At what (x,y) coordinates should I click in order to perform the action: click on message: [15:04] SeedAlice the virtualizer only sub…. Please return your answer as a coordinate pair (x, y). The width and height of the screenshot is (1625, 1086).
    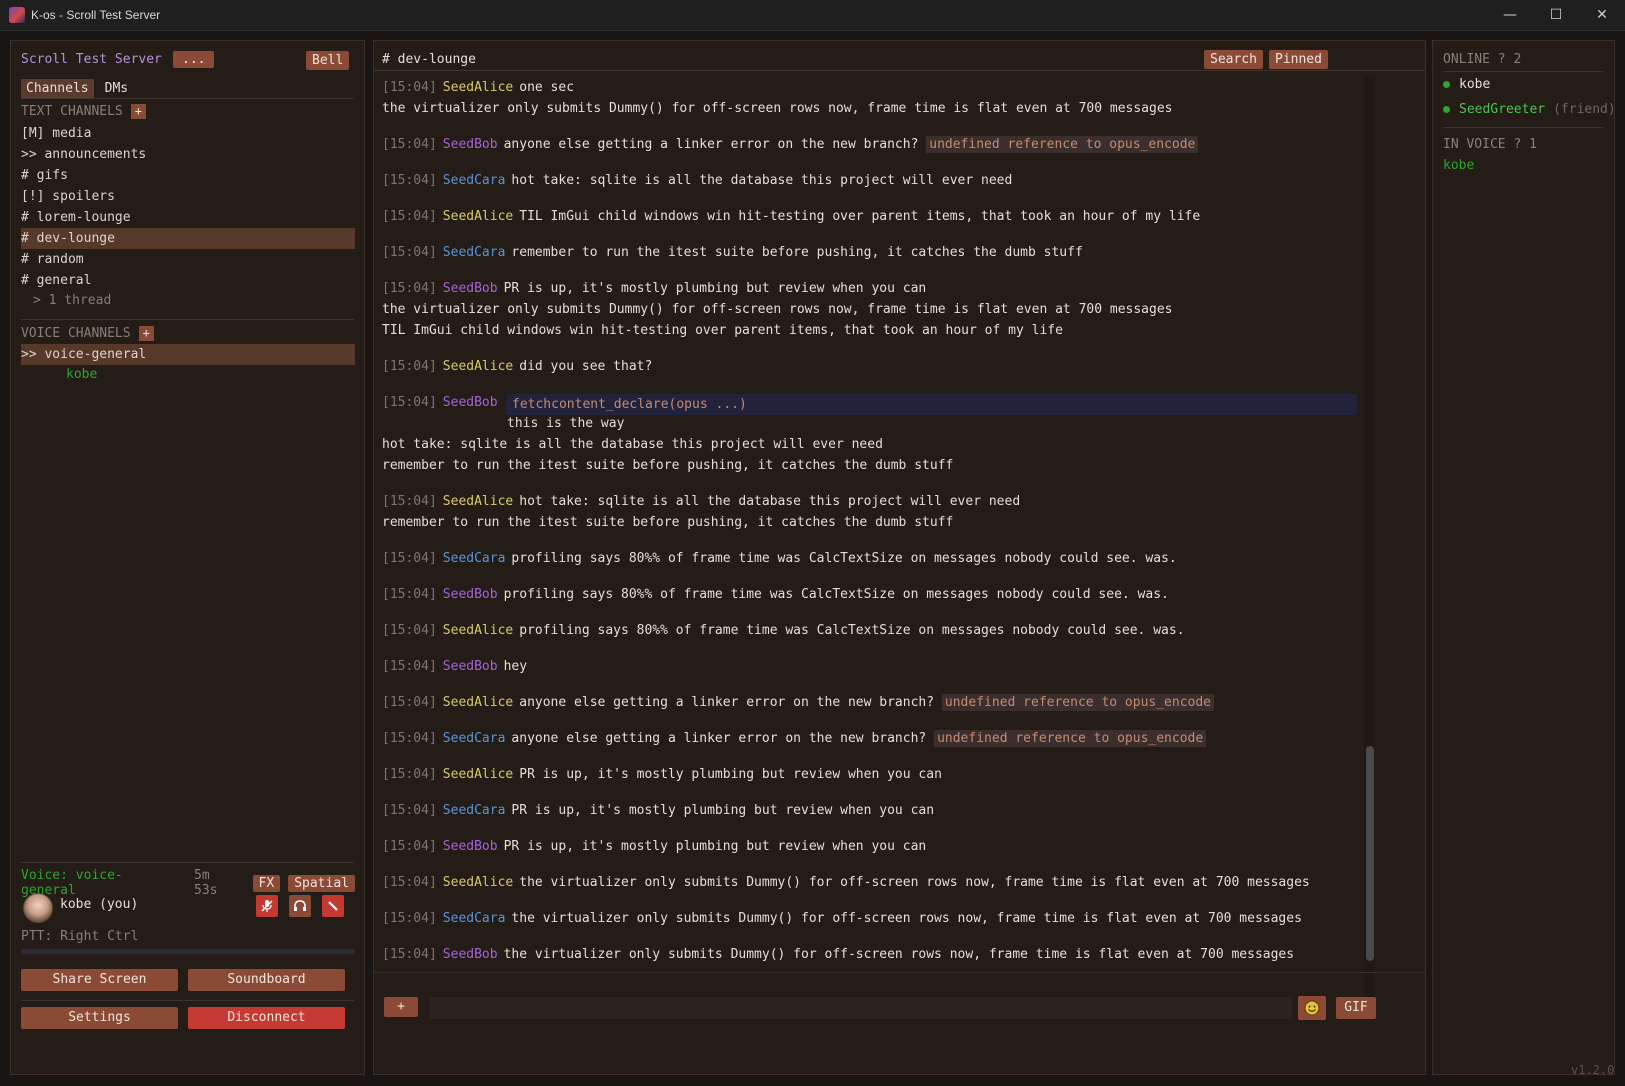
    Looking at the image, I should click on (869, 882).